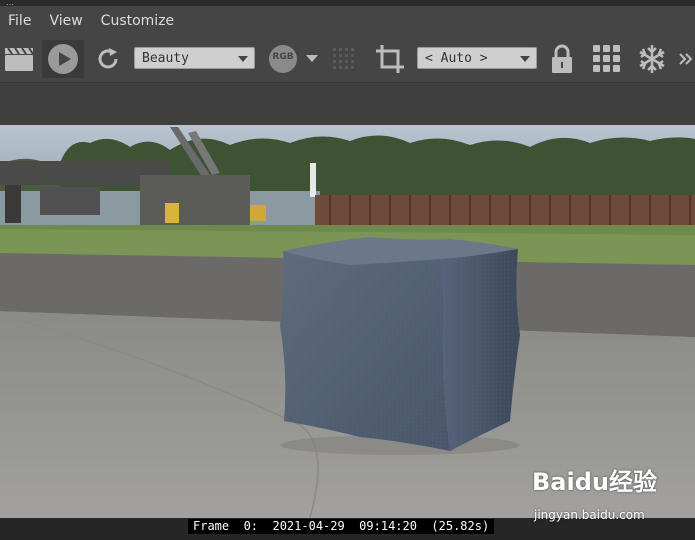 The height and width of the screenshot is (540, 695). Describe the element at coordinates (589, 515) in the screenshot. I see `watermark-url: jingyan.baidu.com` at that location.